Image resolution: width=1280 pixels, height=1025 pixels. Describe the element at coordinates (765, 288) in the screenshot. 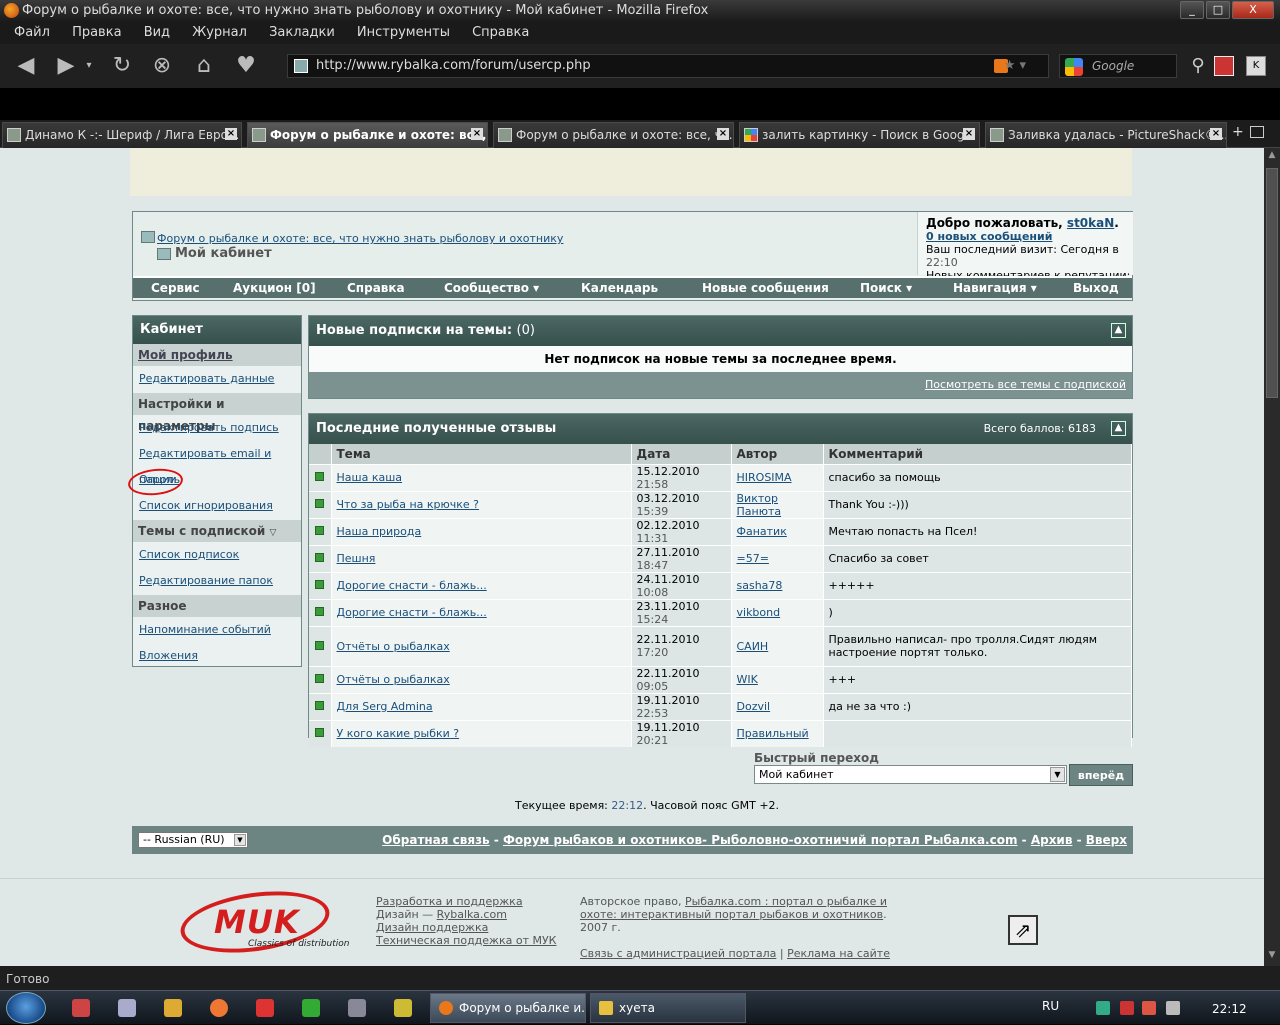

I see `nav-new-posts: Новые сообщения` at that location.